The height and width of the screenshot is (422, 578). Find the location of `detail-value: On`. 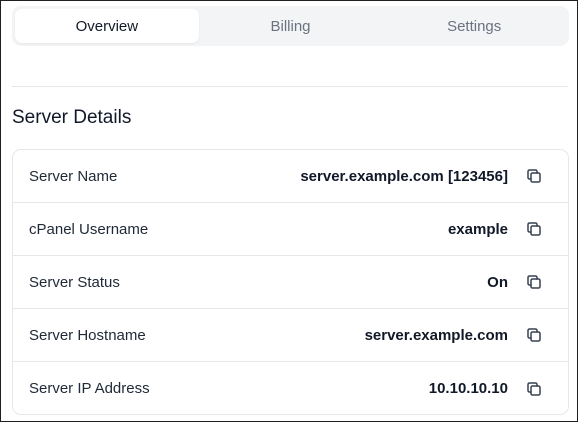

detail-value: On is located at coordinates (497, 282).